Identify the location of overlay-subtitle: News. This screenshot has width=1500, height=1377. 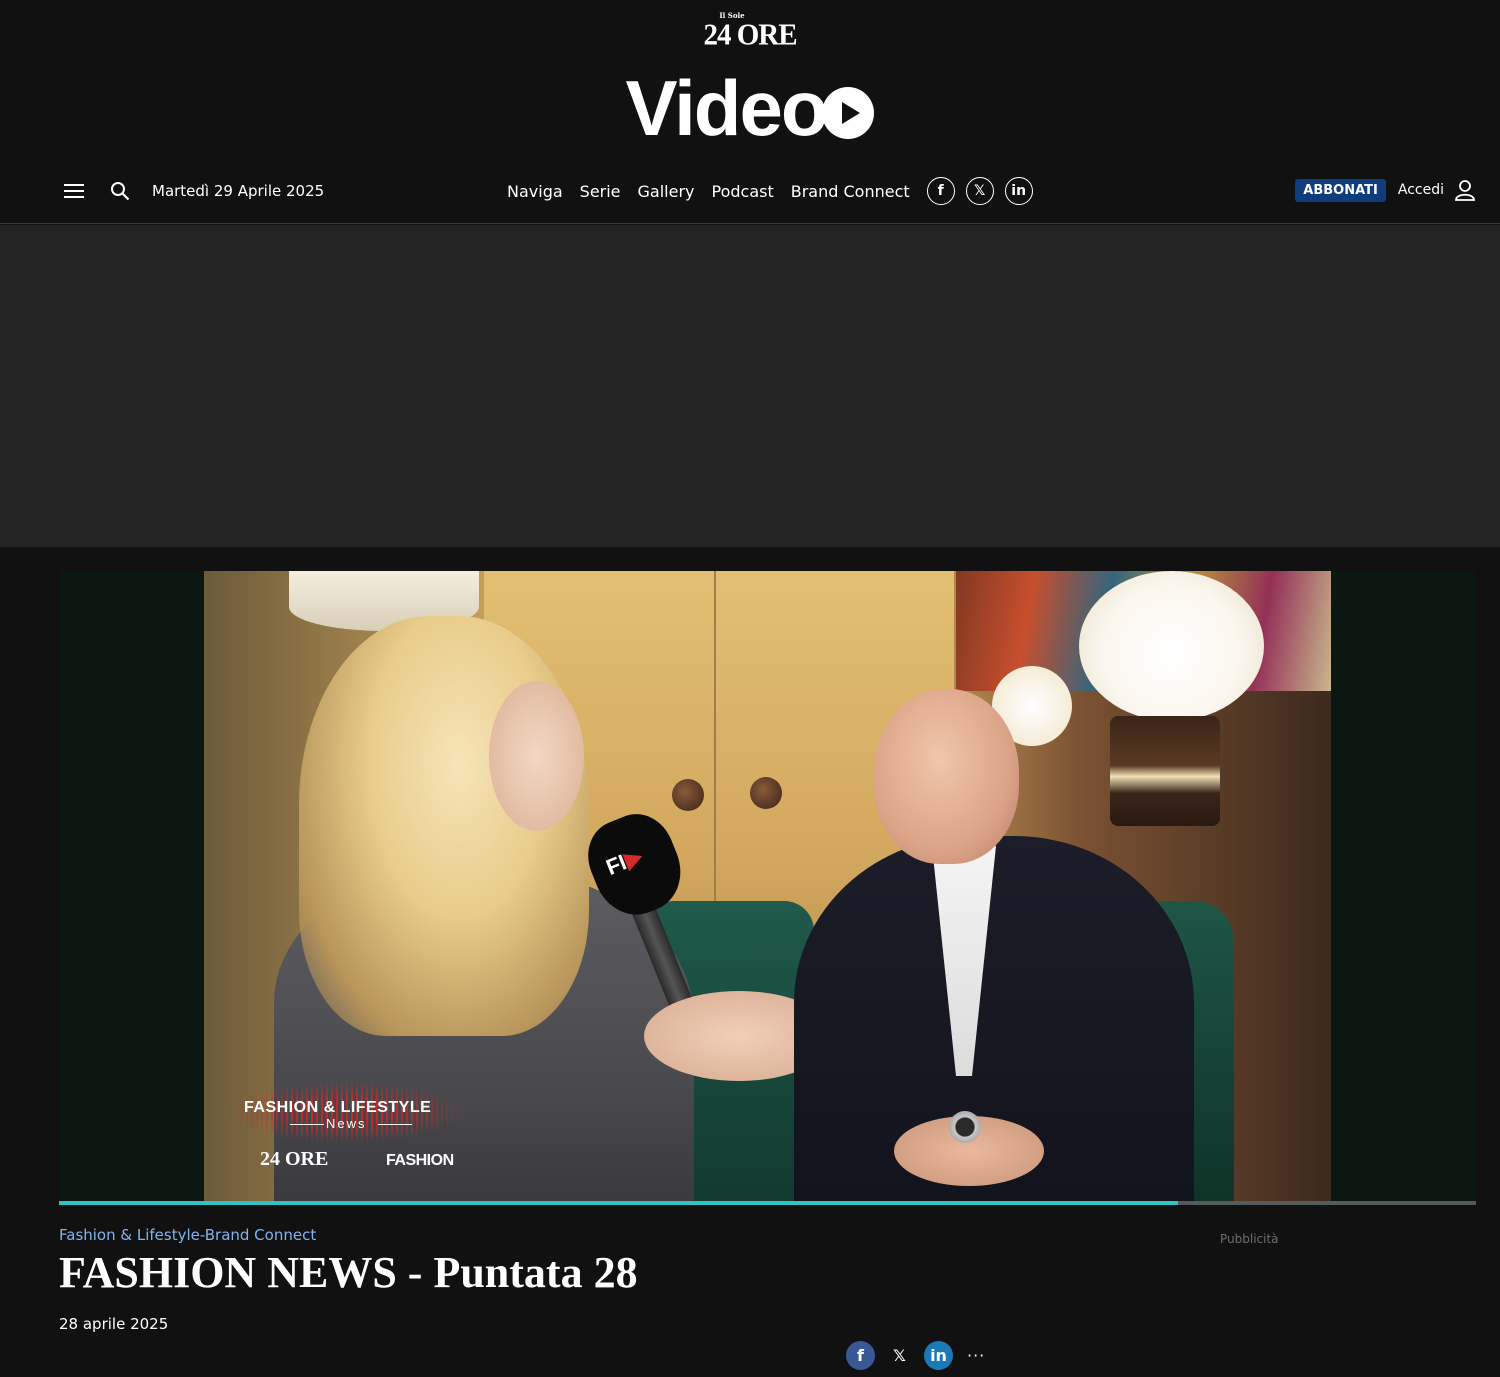
(346, 1123).